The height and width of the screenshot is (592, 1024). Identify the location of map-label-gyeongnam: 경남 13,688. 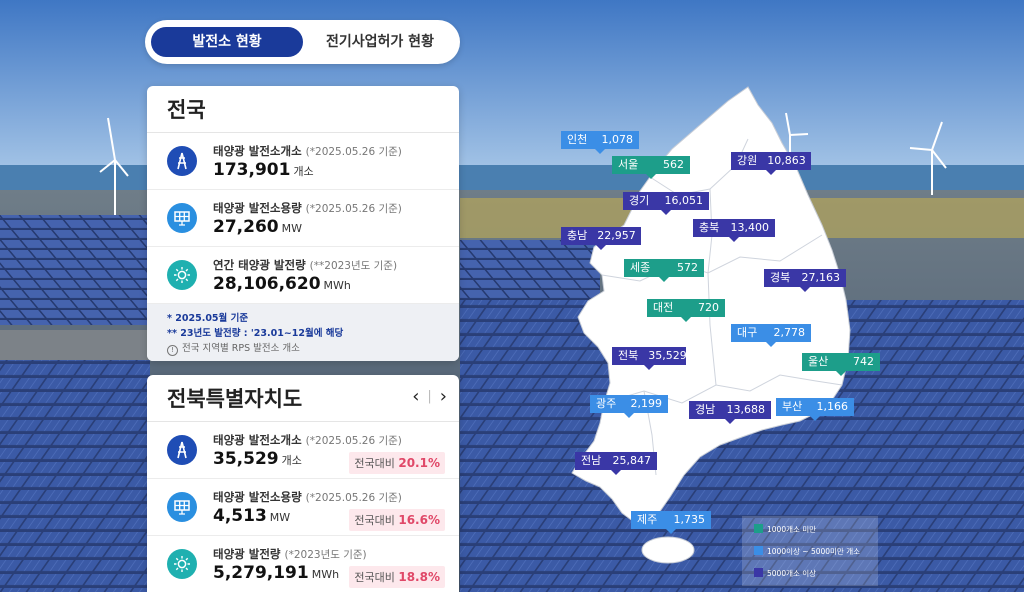
(730, 412).